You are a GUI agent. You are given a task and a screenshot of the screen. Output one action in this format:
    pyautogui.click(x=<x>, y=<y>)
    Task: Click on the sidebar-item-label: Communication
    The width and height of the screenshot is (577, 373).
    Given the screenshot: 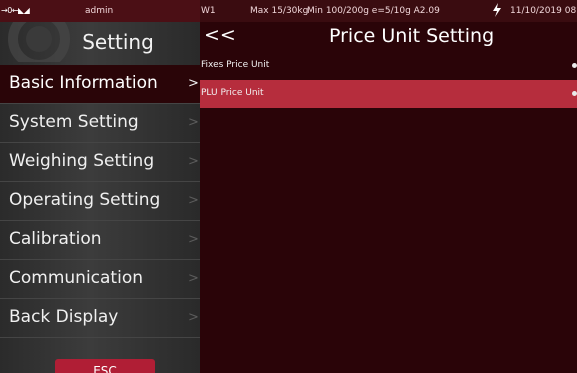 What is the action you would take?
    pyautogui.click(x=76, y=278)
    